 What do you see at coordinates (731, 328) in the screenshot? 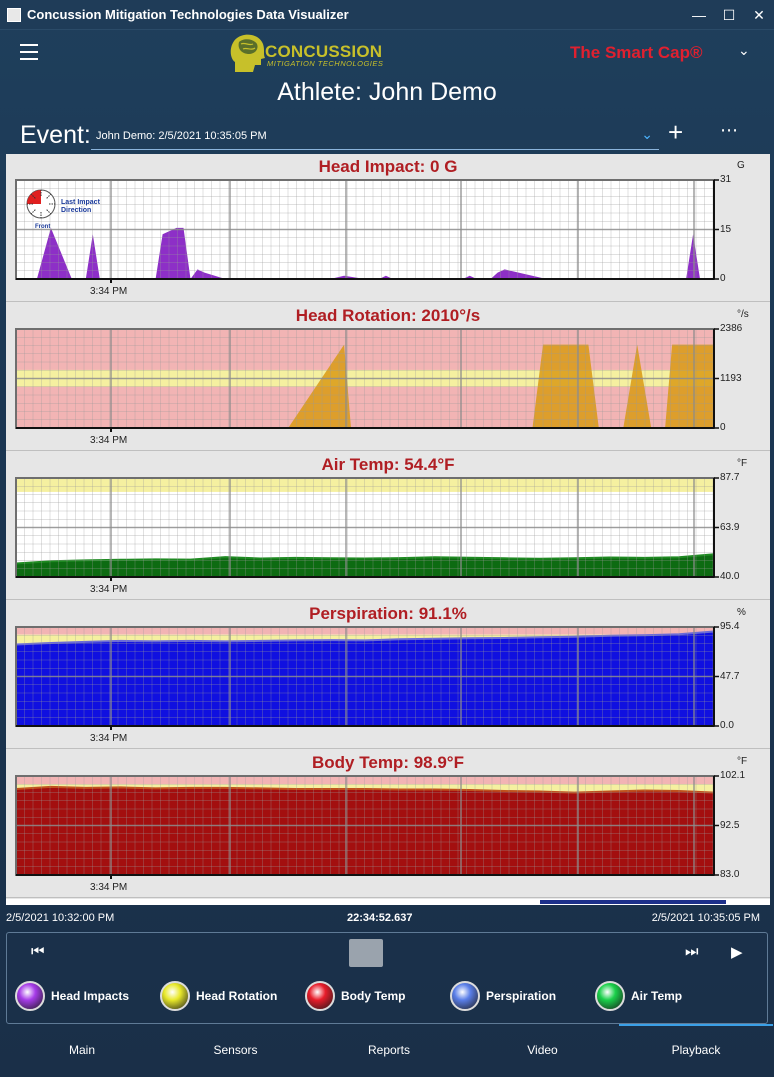
I see `y-tick-label: 2386` at bounding box center [731, 328].